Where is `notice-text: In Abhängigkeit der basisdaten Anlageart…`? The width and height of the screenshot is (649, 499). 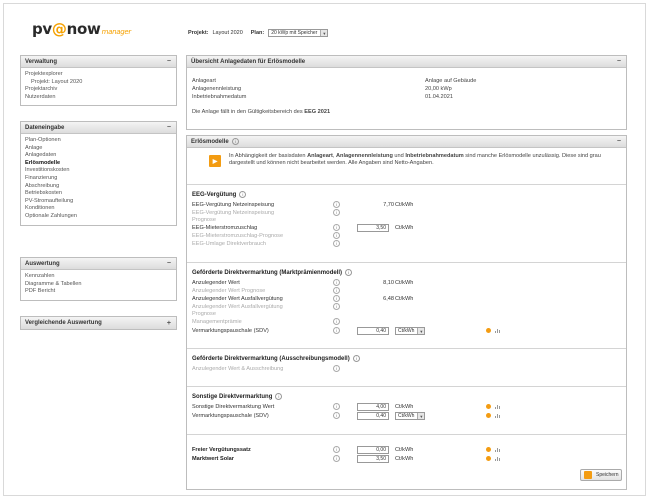 notice-text: In Abhängigkeit der basisdaten Anlageart… is located at coordinates (415, 159).